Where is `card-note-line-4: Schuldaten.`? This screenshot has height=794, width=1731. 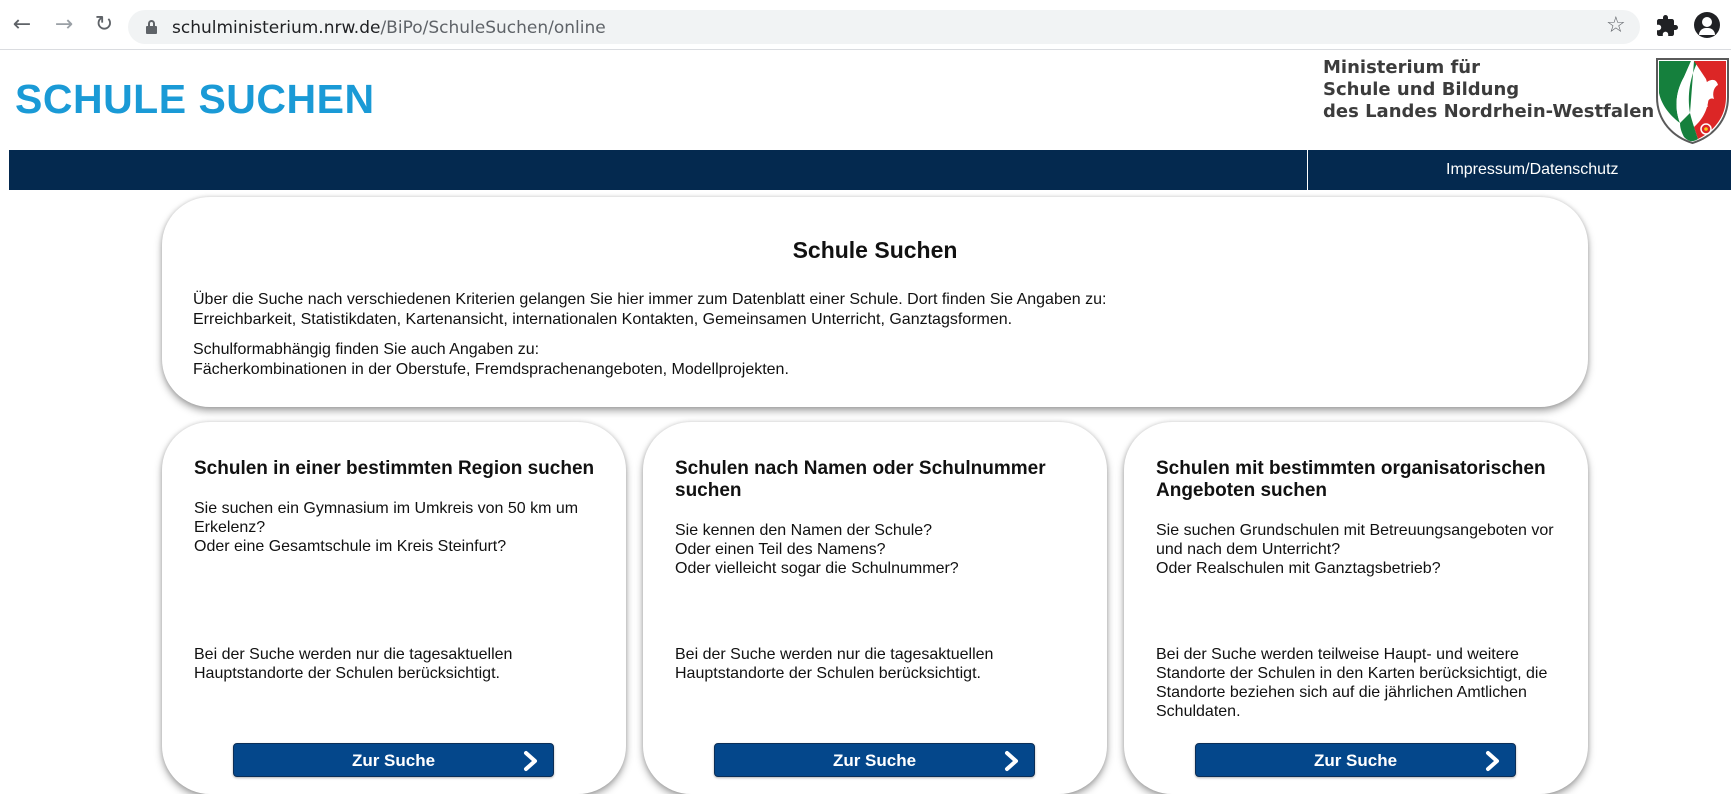 card-note-line-4: Schuldaten. is located at coordinates (1198, 711).